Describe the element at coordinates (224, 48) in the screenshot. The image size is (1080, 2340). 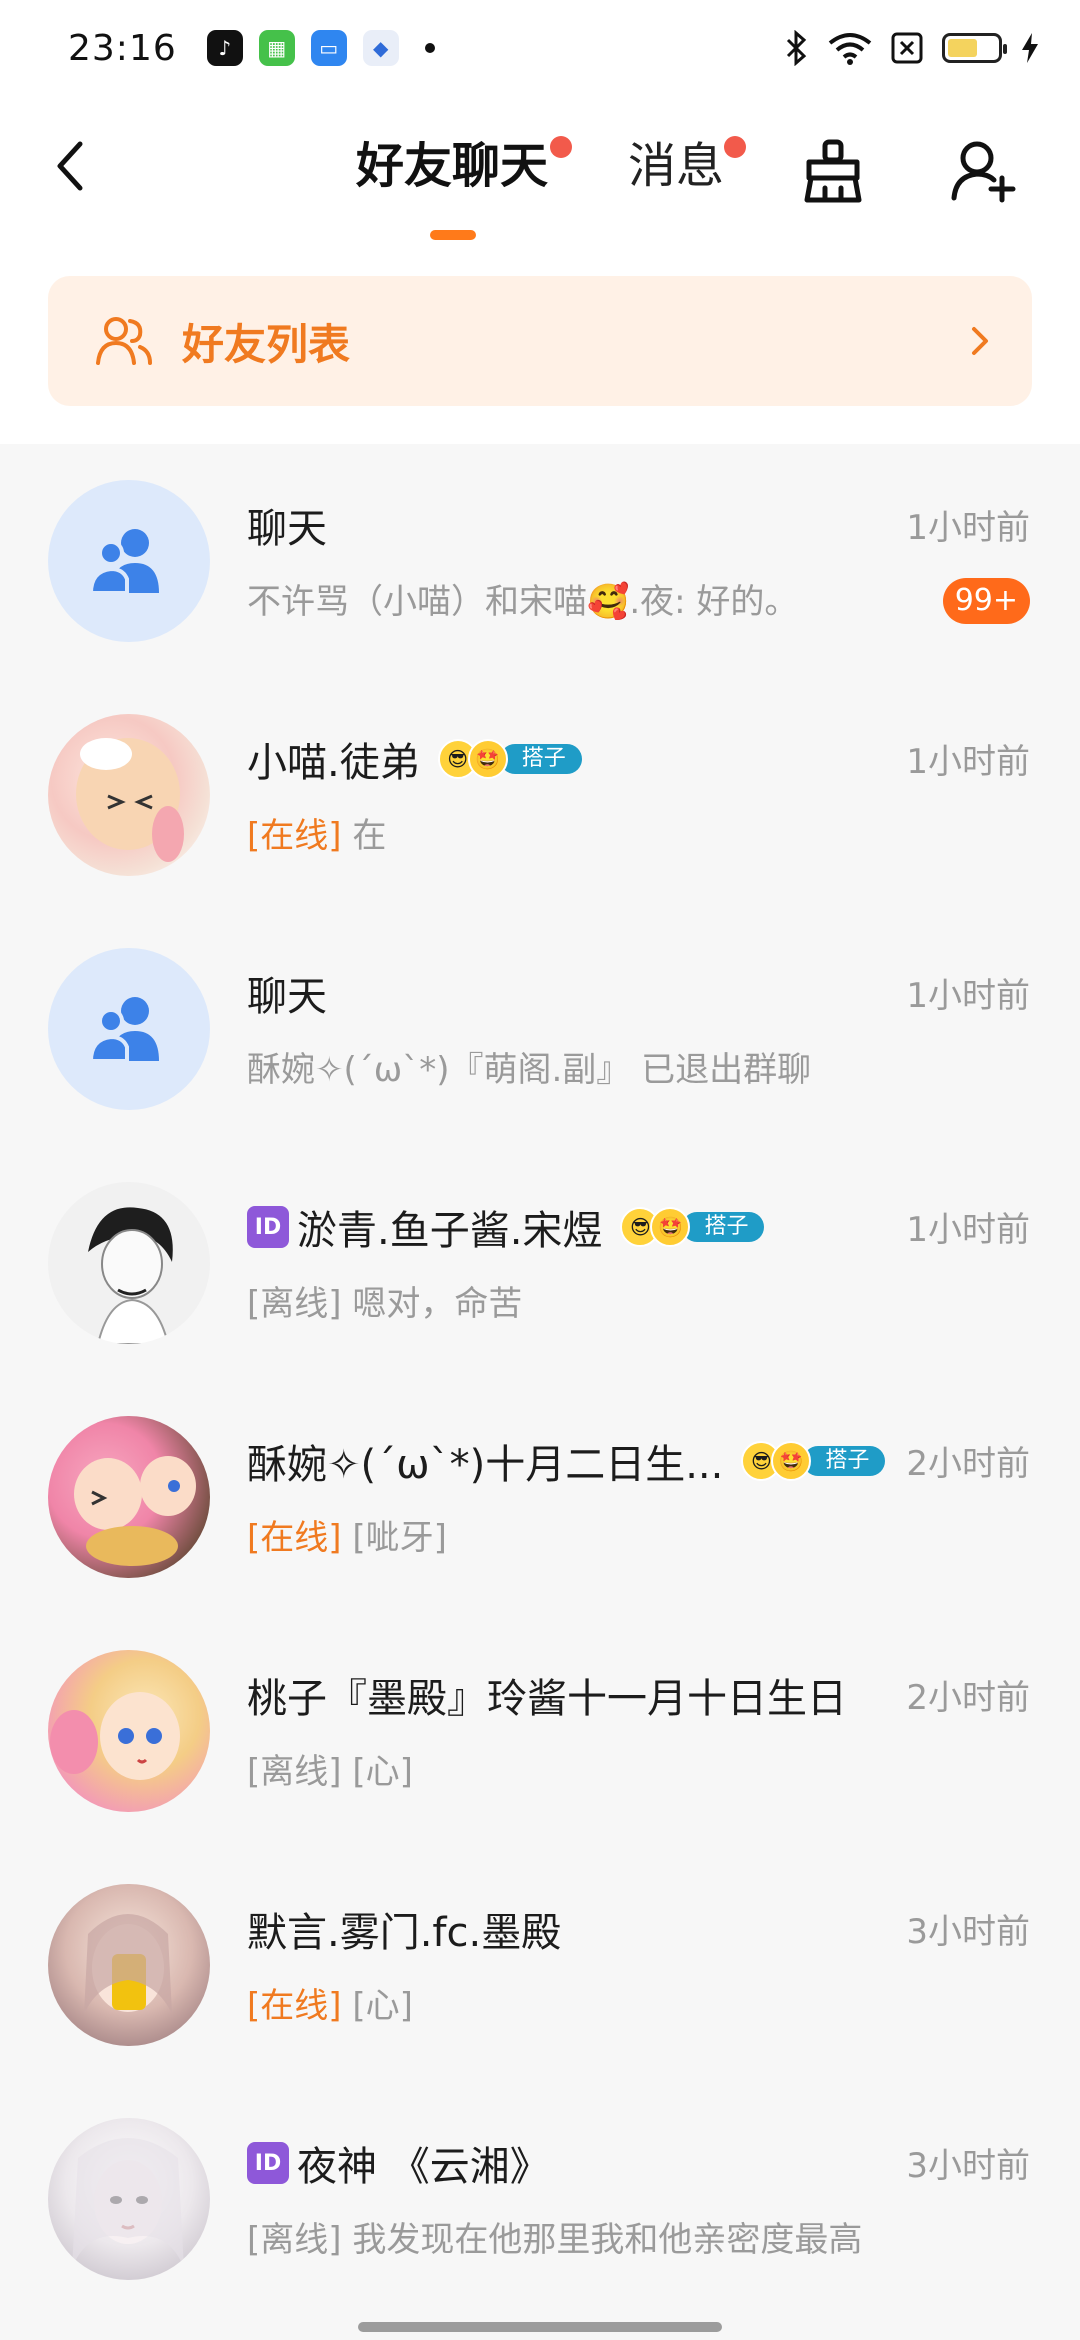
I see `tiktok-icon: ♪` at that location.